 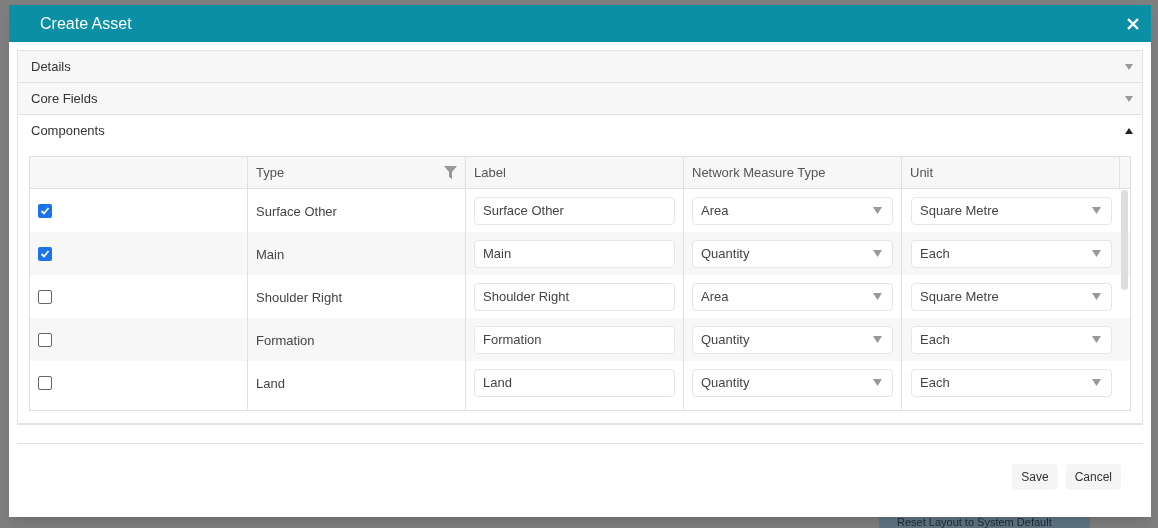 I want to click on save-button: Save, so click(x=1035, y=477).